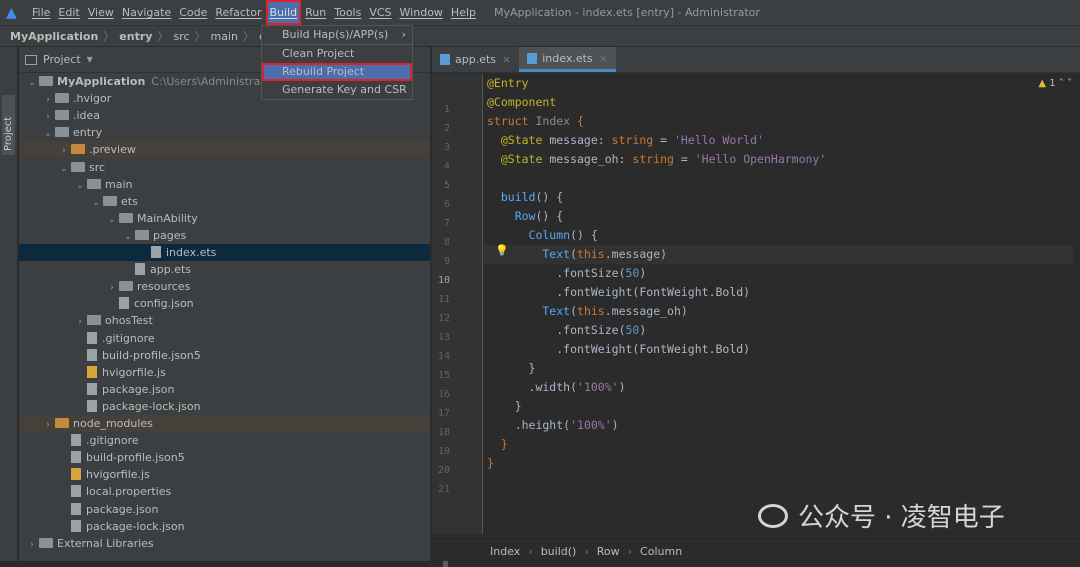 Image resolution: width=1080 pixels, height=567 pixels. I want to click on code-breadcrumb-item: build(), so click(559, 551).